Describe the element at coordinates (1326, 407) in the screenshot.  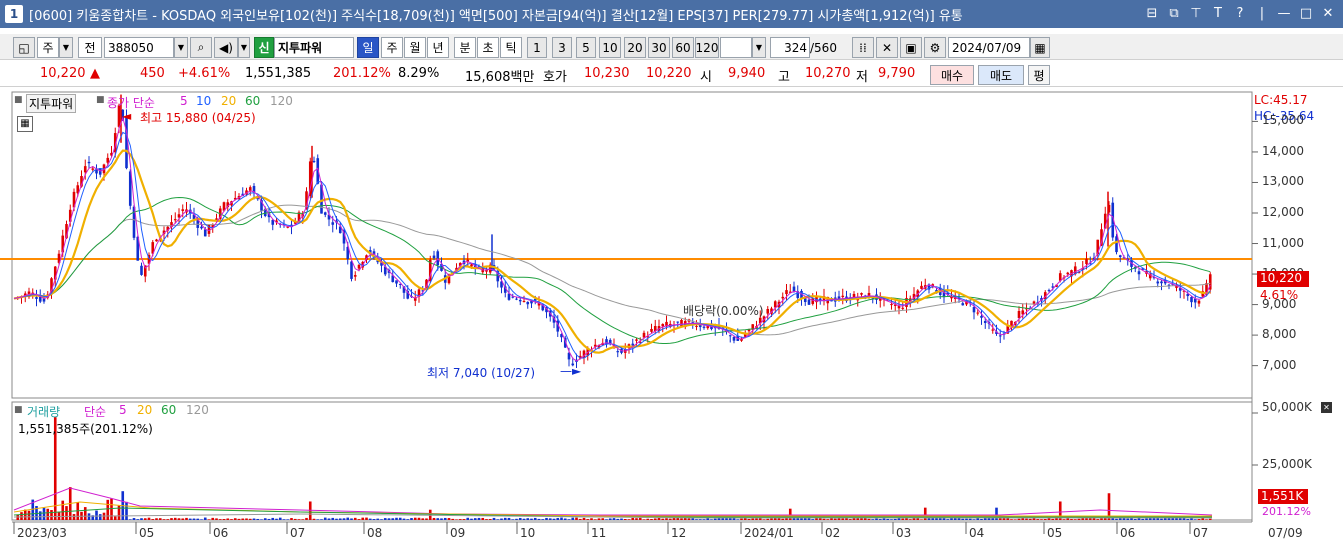
I see `panel-close-icon: ✕` at that location.